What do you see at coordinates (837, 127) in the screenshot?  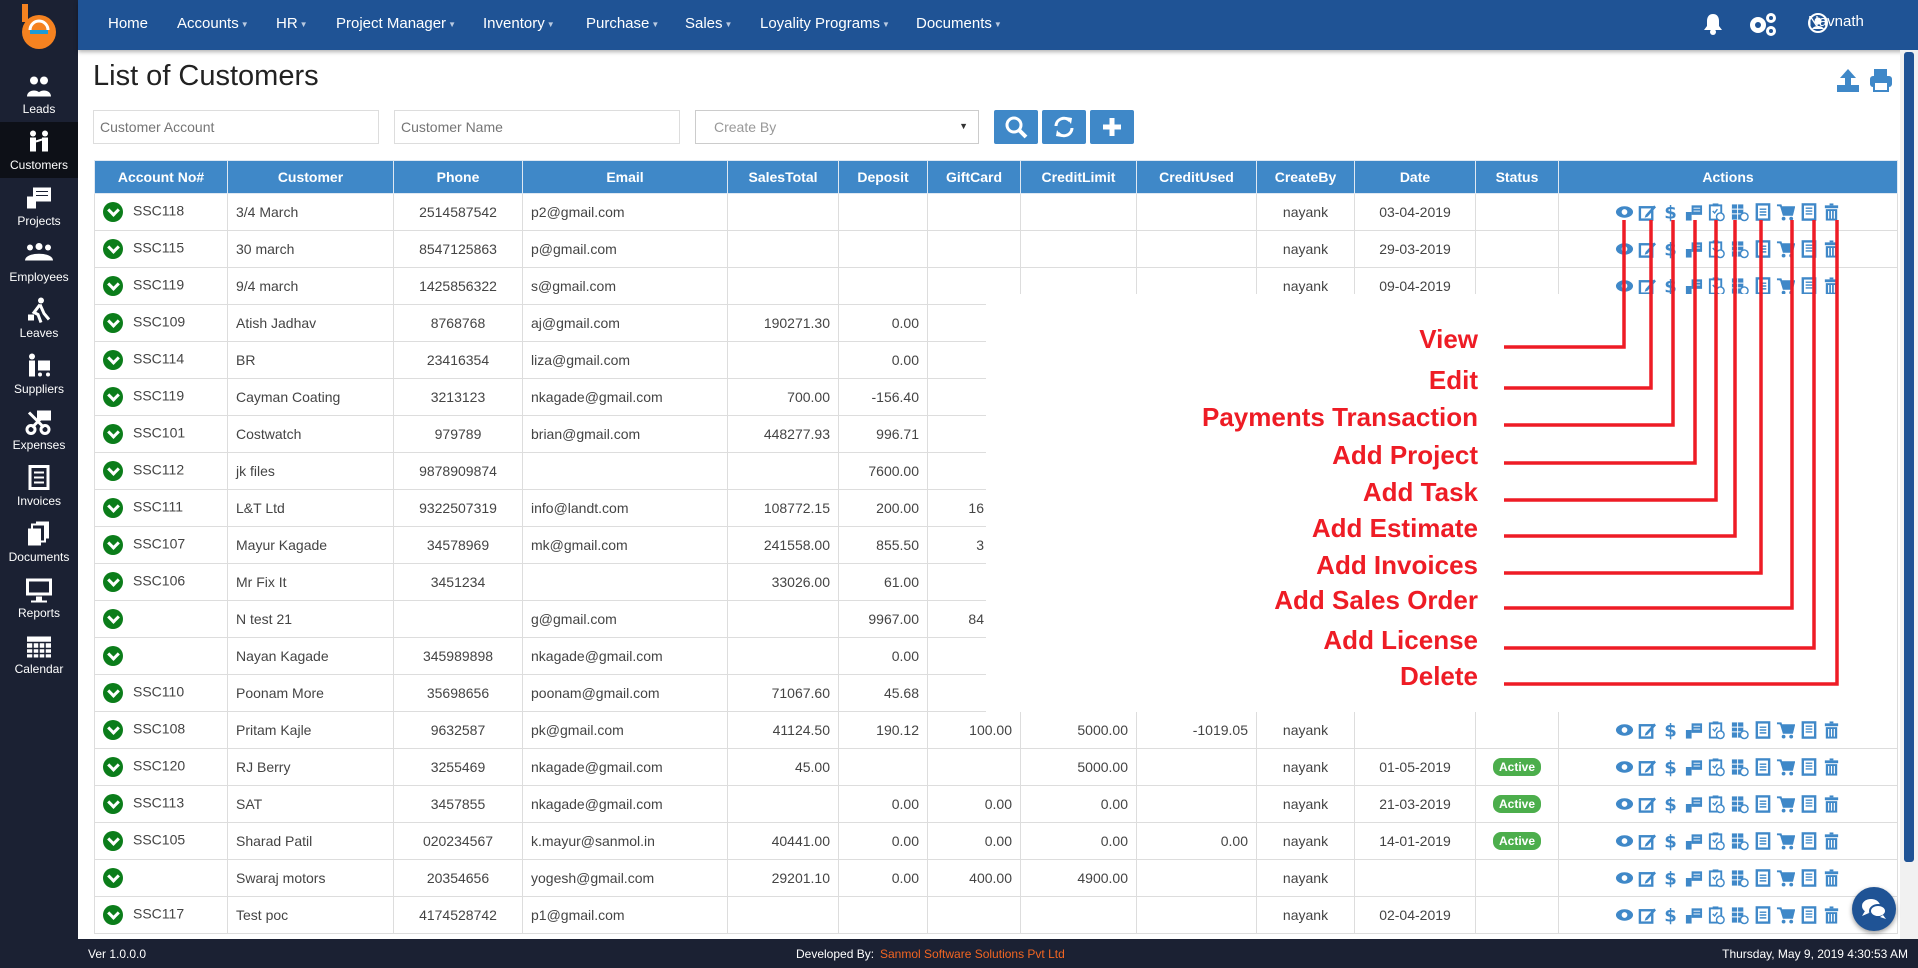 I see `create-by-select: Create By ▼` at bounding box center [837, 127].